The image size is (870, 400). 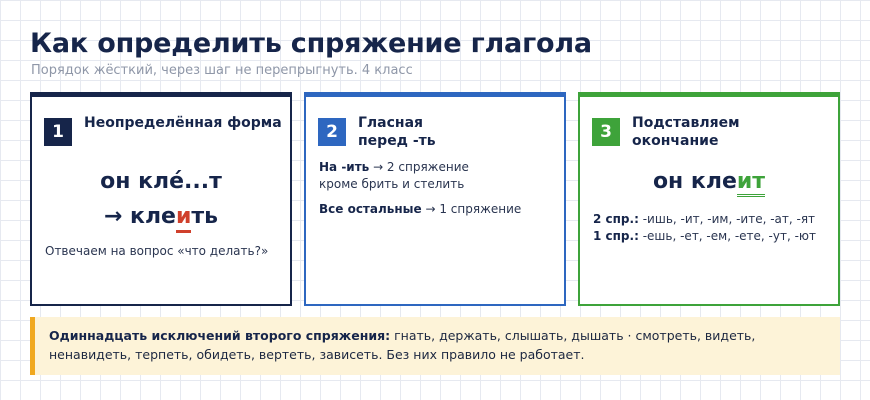 What do you see at coordinates (139, 216) in the screenshot?
I see `infinitive-prefix: → кле` at bounding box center [139, 216].